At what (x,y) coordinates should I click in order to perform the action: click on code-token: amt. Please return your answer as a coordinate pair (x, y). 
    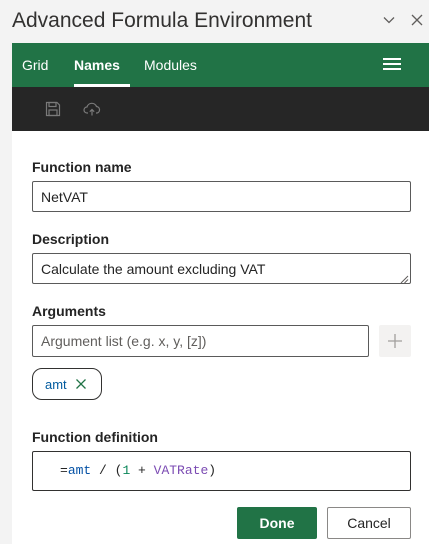
    Looking at the image, I should click on (79, 470).